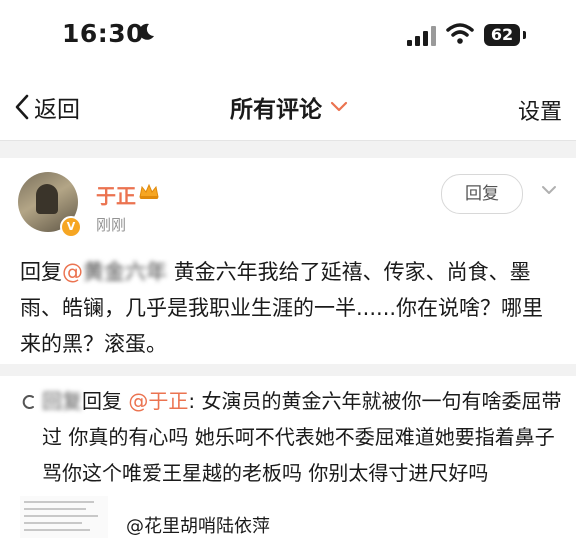 The height and width of the screenshot is (538, 576). What do you see at coordinates (158, 401) in the screenshot?
I see `mention-link: @于正` at bounding box center [158, 401].